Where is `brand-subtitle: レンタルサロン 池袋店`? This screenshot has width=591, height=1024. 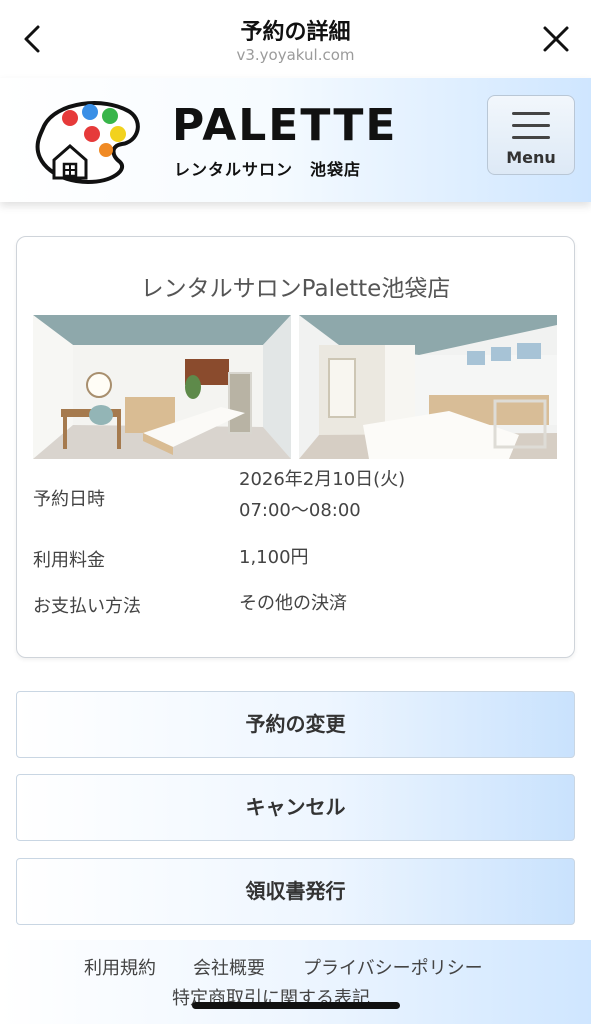
brand-subtitle: レンタルサロン 池袋店 is located at coordinates (268, 169).